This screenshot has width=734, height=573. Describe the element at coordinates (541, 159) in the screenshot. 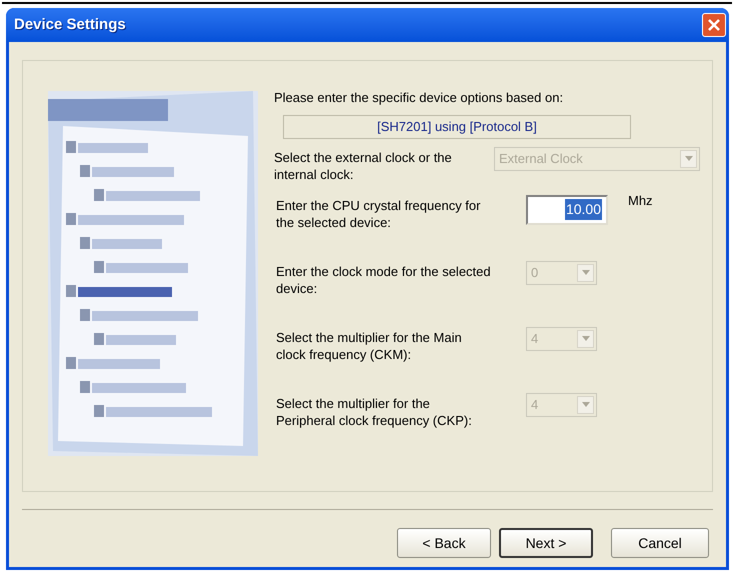

I see `dropdown-value: External Clock` at that location.